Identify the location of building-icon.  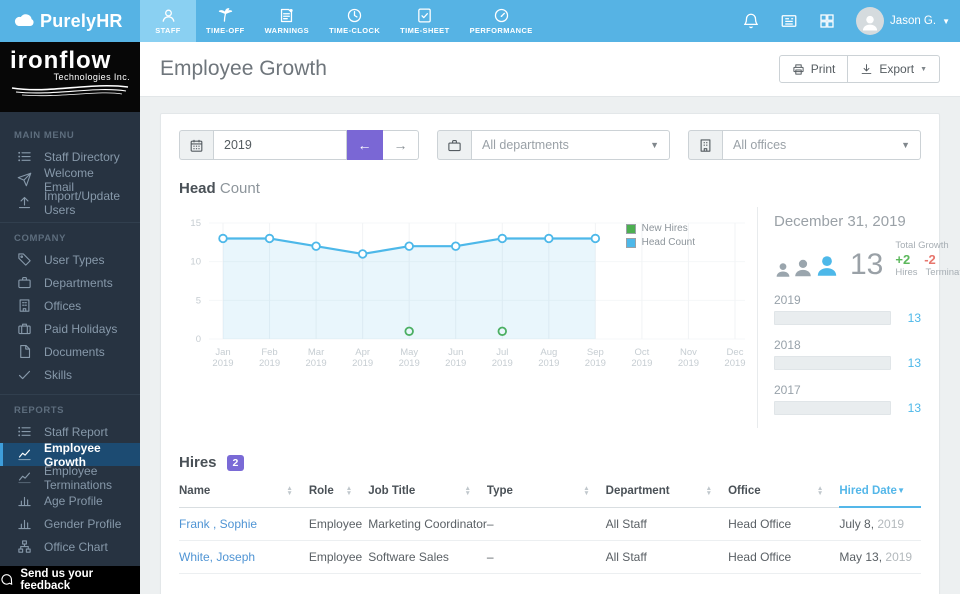
(24, 305).